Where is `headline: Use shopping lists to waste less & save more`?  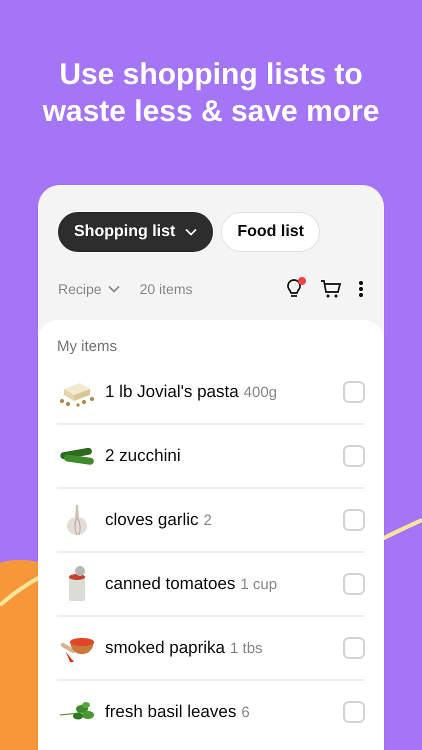
headline: Use shopping lists to waste less & save more is located at coordinates (211, 93).